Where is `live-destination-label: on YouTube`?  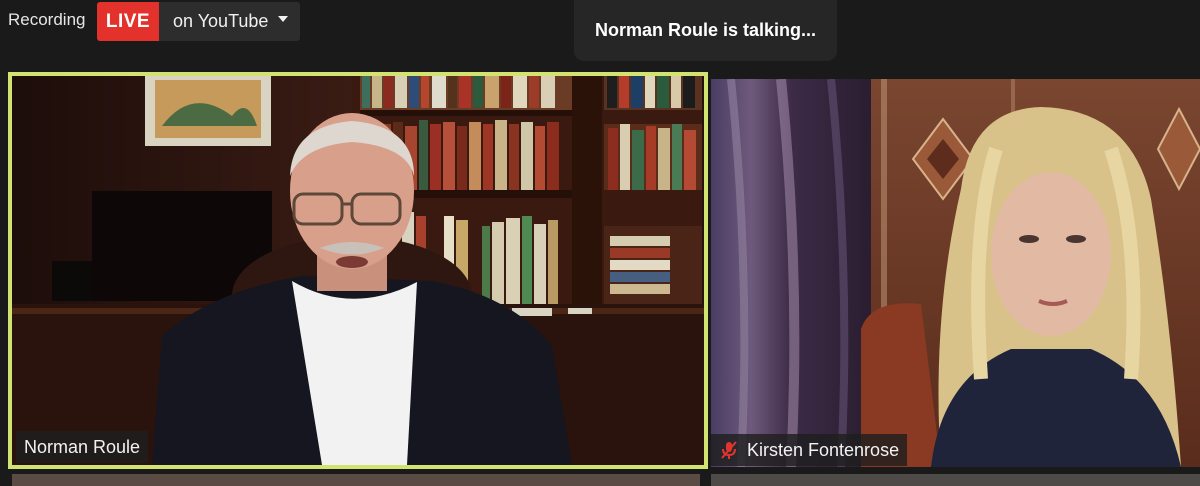
live-destination-label: on YouTube is located at coordinates (221, 21).